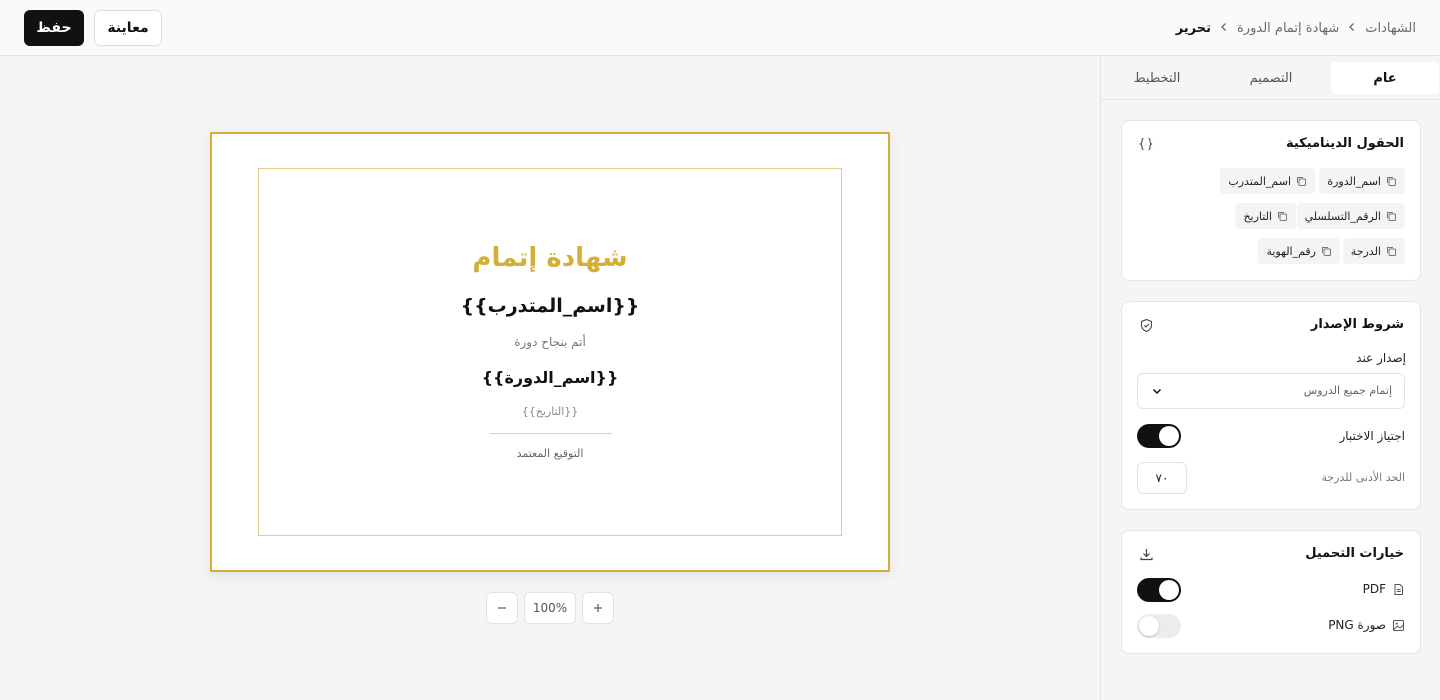  I want to click on field-chip-course-name: اسم_الدورة, so click(1362, 181).